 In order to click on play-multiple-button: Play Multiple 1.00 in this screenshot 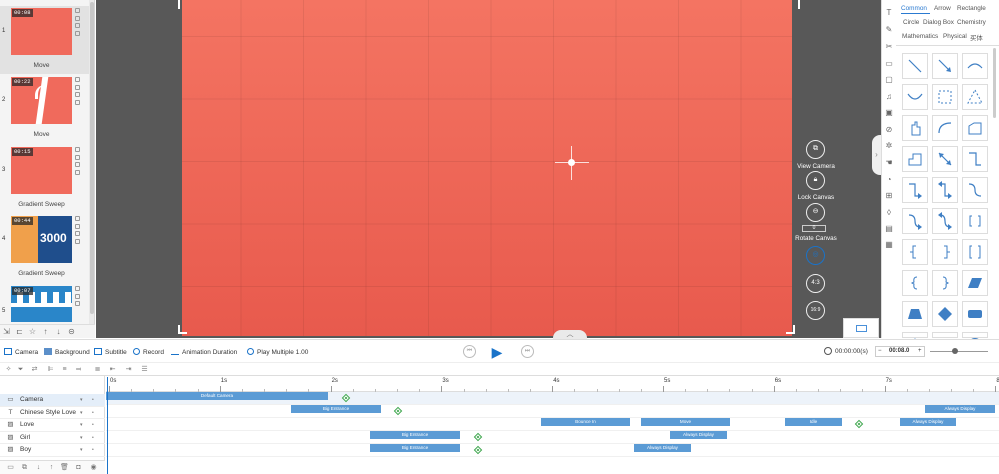, I will do `click(277, 352)`.